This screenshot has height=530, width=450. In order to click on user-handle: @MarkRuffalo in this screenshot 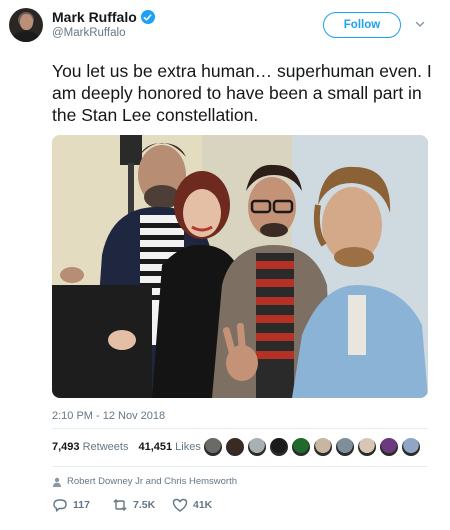, I will do `click(88, 33)`.